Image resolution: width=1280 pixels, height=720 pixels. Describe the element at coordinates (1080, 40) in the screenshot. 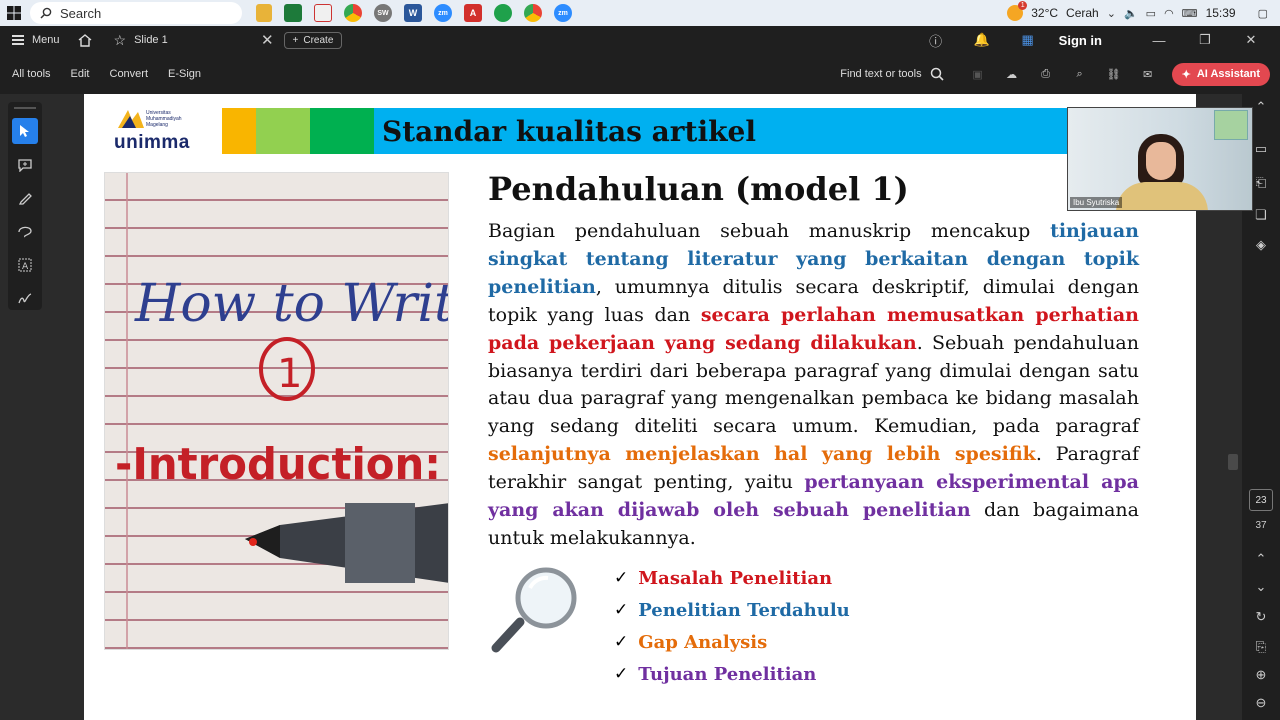

I see `sign-in-button: Sign in` at that location.